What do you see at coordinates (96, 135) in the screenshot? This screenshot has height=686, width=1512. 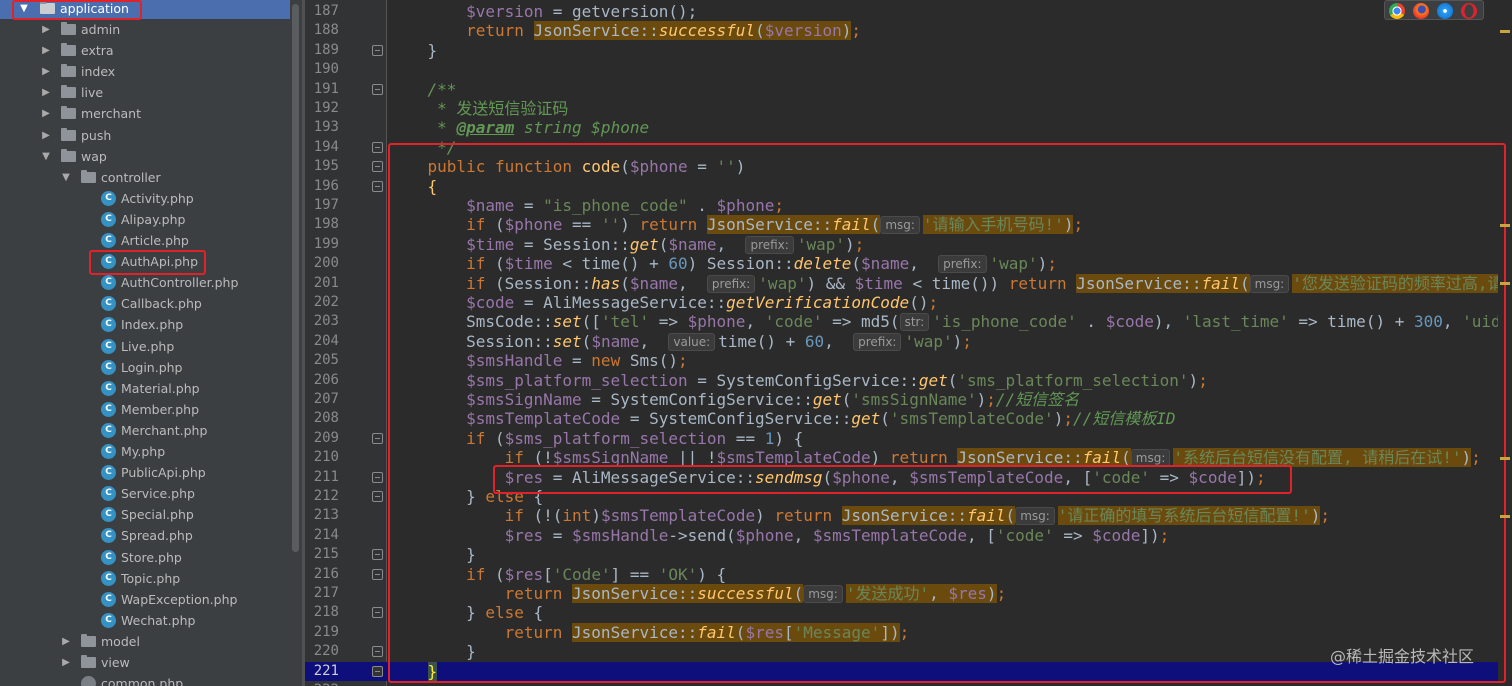 I see `tree-item-label: push` at bounding box center [96, 135].